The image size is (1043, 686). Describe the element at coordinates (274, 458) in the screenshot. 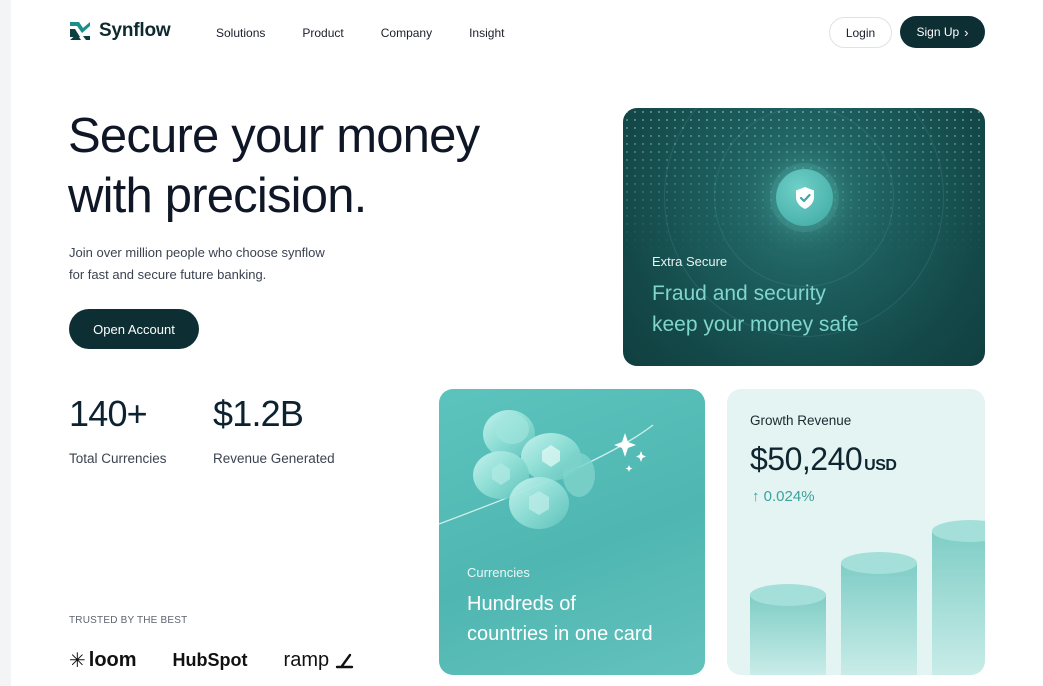

I see `stat-label: Revenue Generated` at that location.